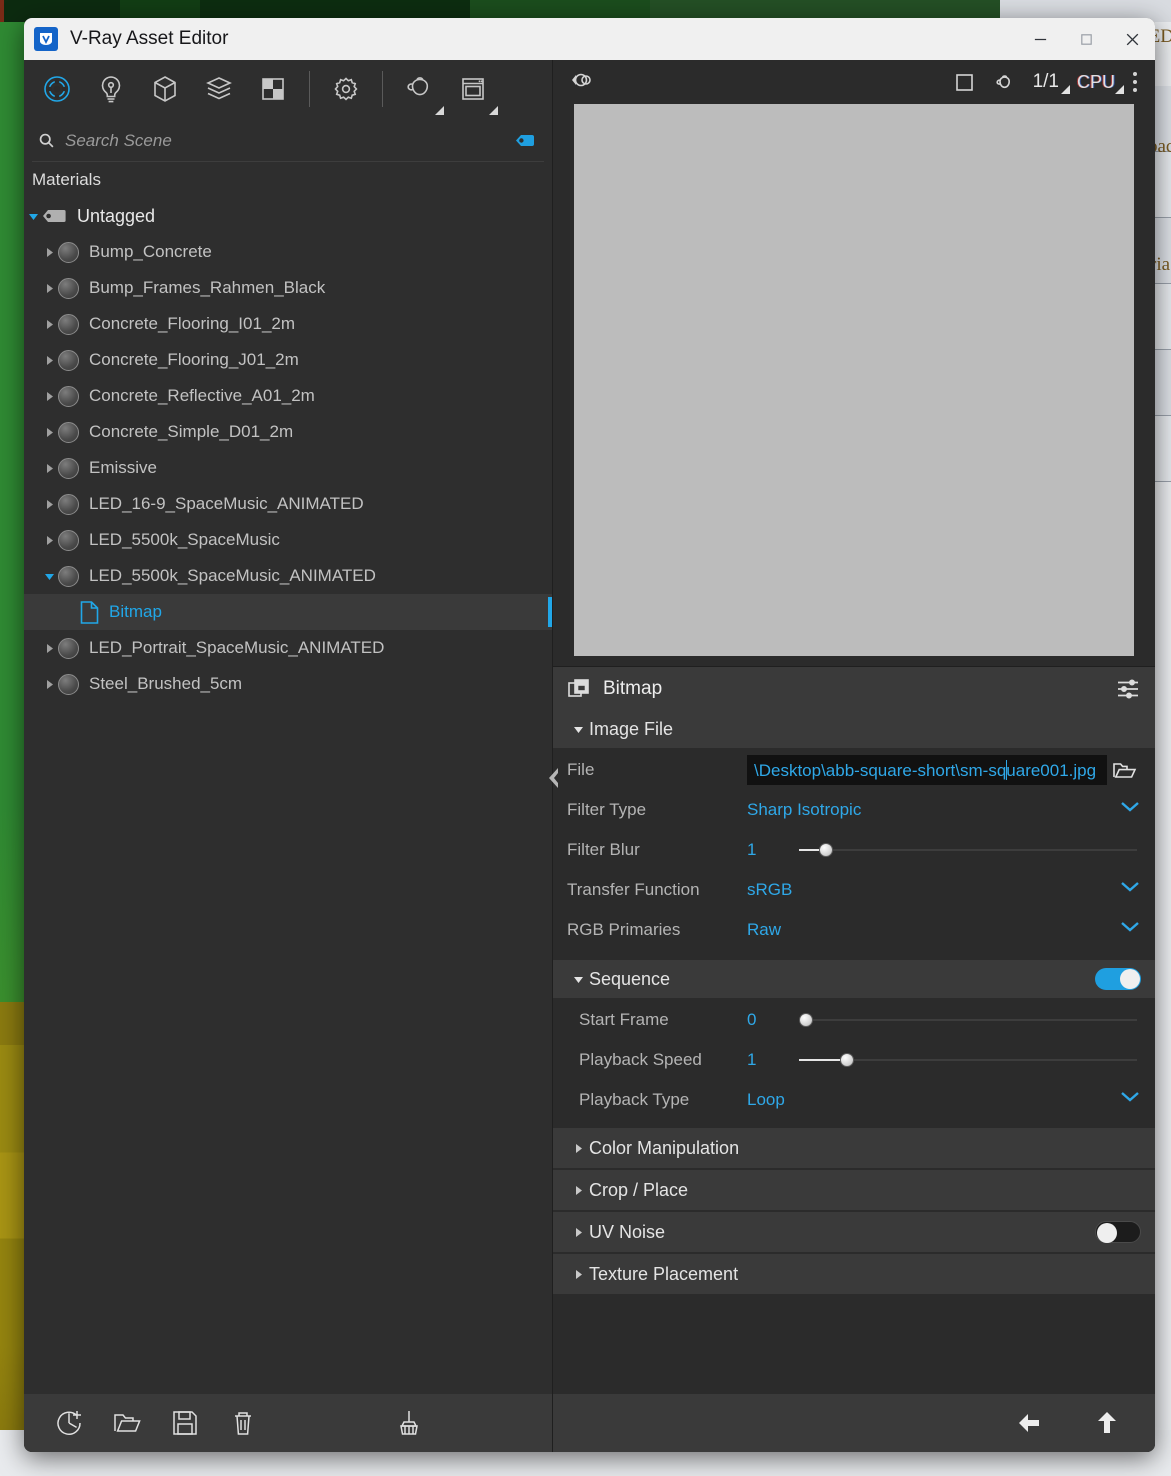 Image resolution: width=1171 pixels, height=1476 pixels. Describe the element at coordinates (553, 778) in the screenshot. I see `collapse-panel-chevron-left-icon` at that location.